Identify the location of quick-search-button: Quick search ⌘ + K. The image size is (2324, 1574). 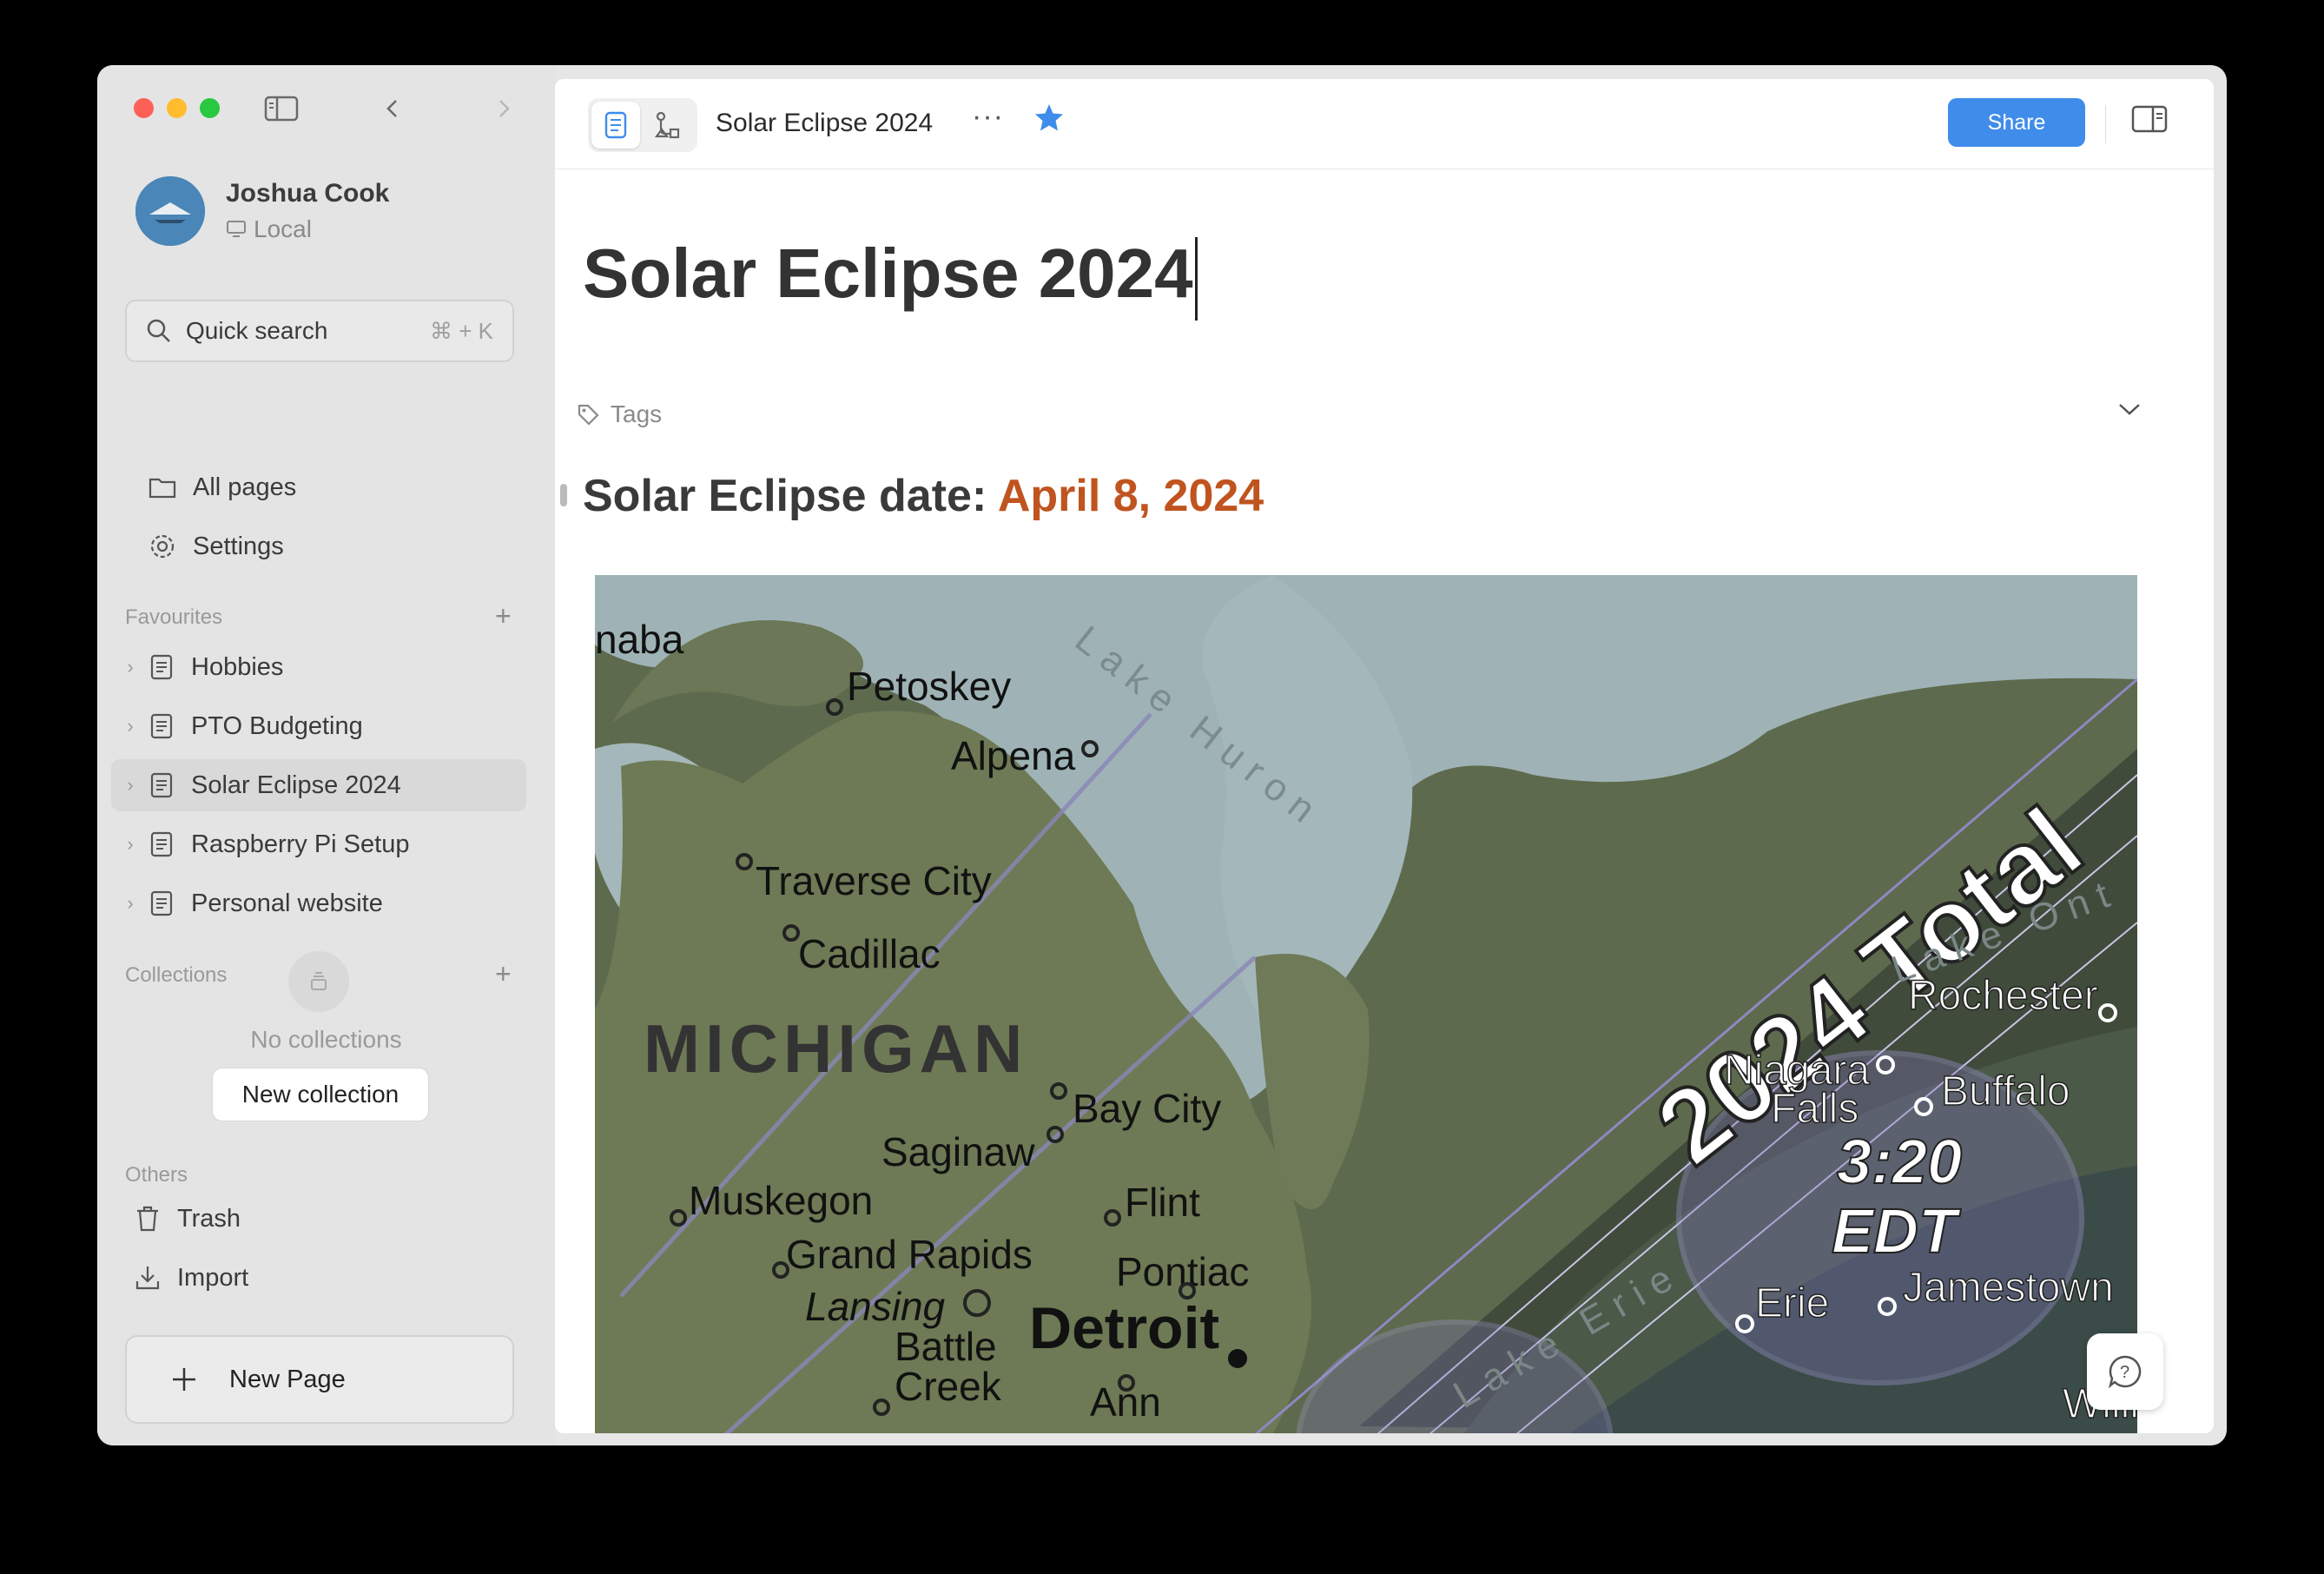
(319, 331).